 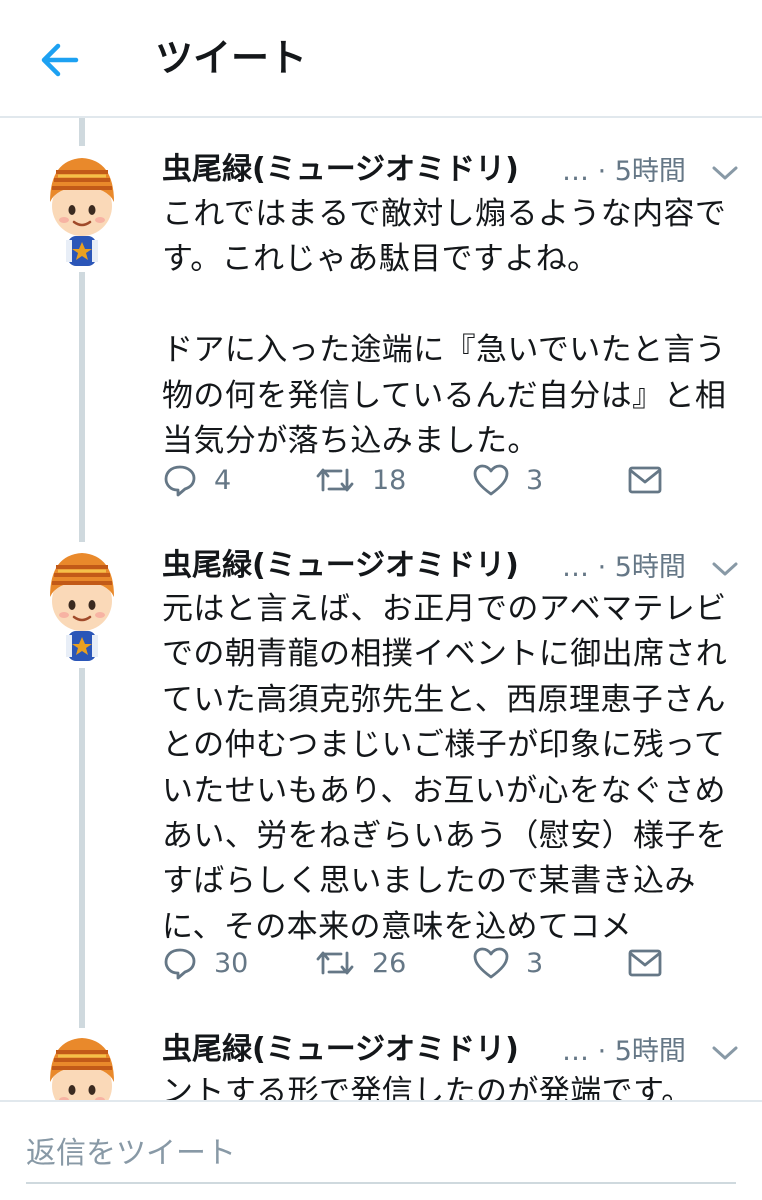 I want to click on retweet-button: 26, so click(x=360, y=963).